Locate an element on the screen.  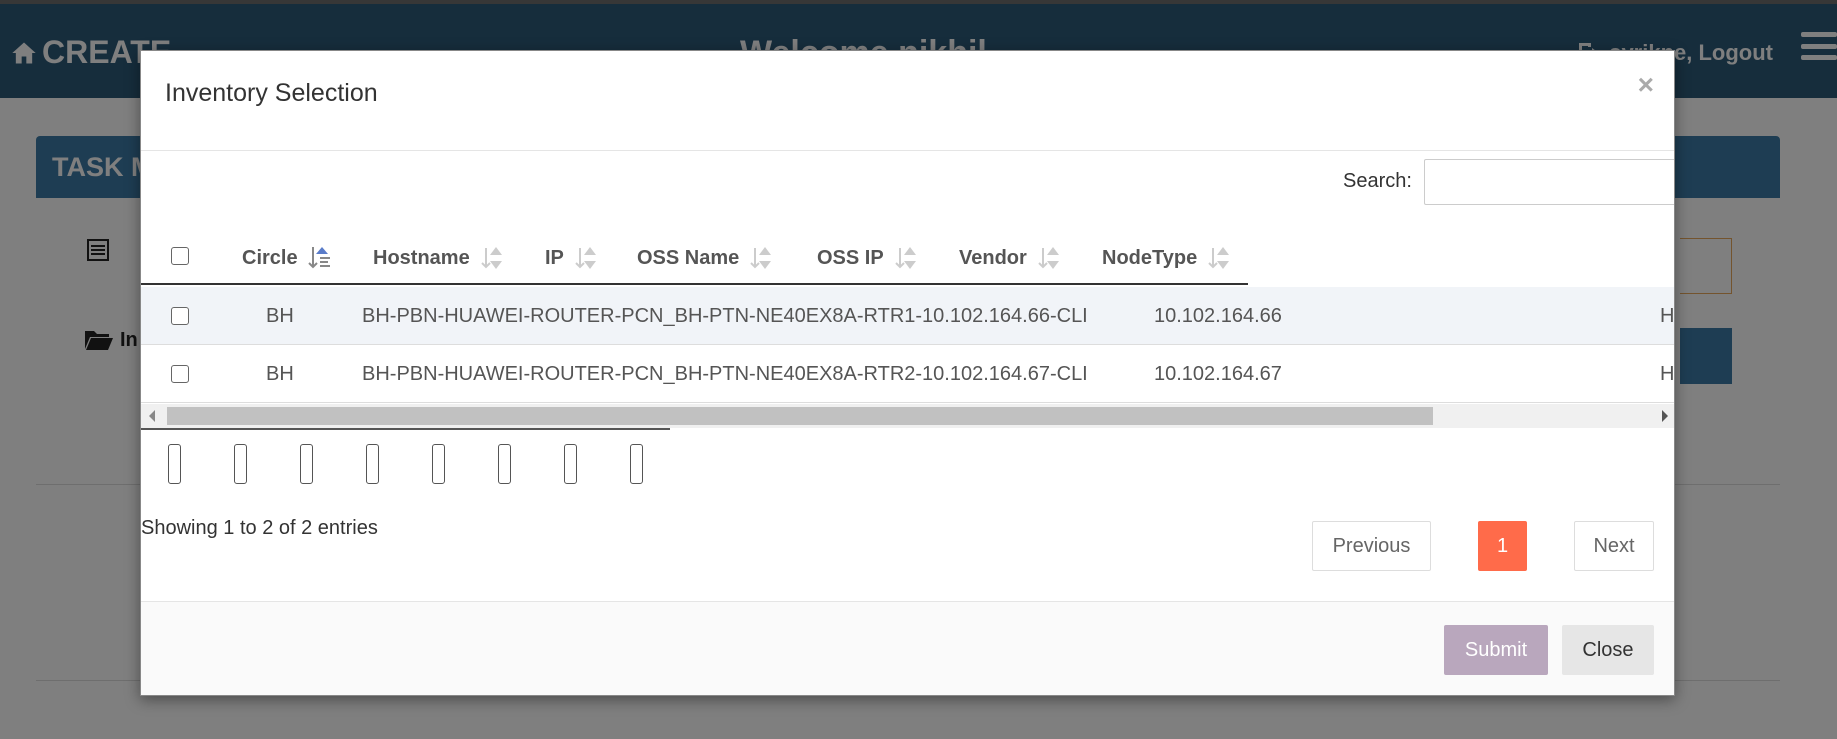
close-icon: × is located at coordinates (1646, 85).